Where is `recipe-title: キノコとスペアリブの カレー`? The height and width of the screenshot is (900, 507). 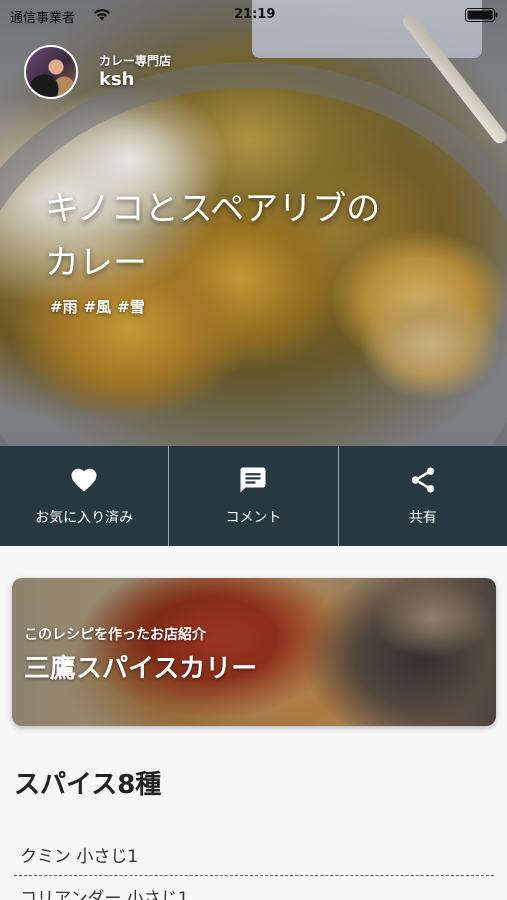 recipe-title: キノコとスペアリブの カレー is located at coordinates (255, 236).